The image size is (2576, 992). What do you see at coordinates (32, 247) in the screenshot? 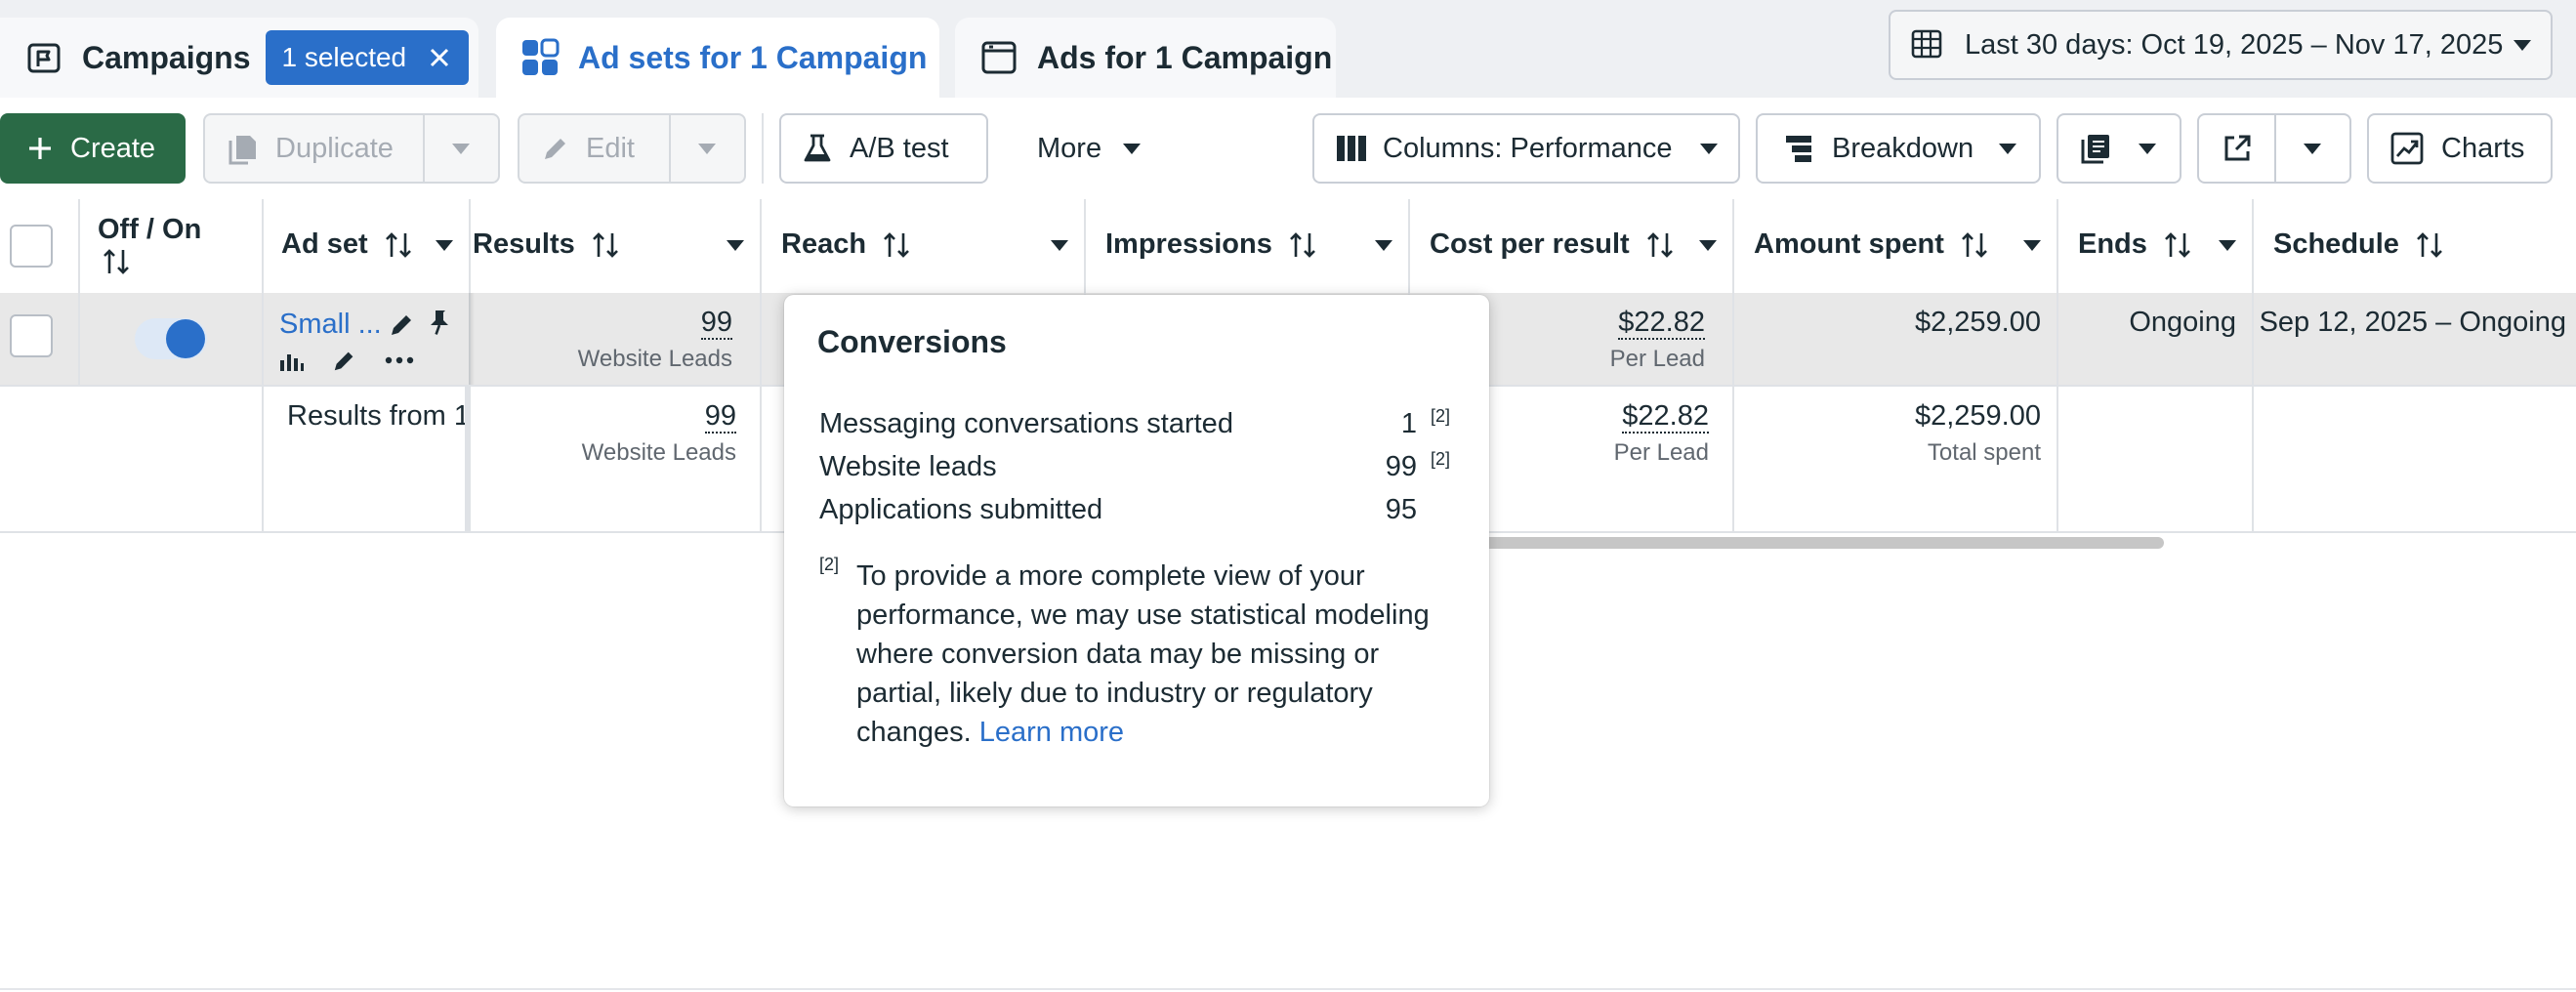
I see `select-all-checkbox` at bounding box center [32, 247].